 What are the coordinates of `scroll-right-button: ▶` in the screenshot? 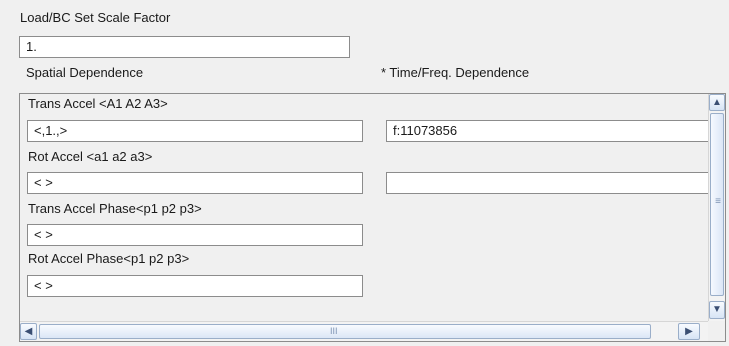 It's located at (689, 331).